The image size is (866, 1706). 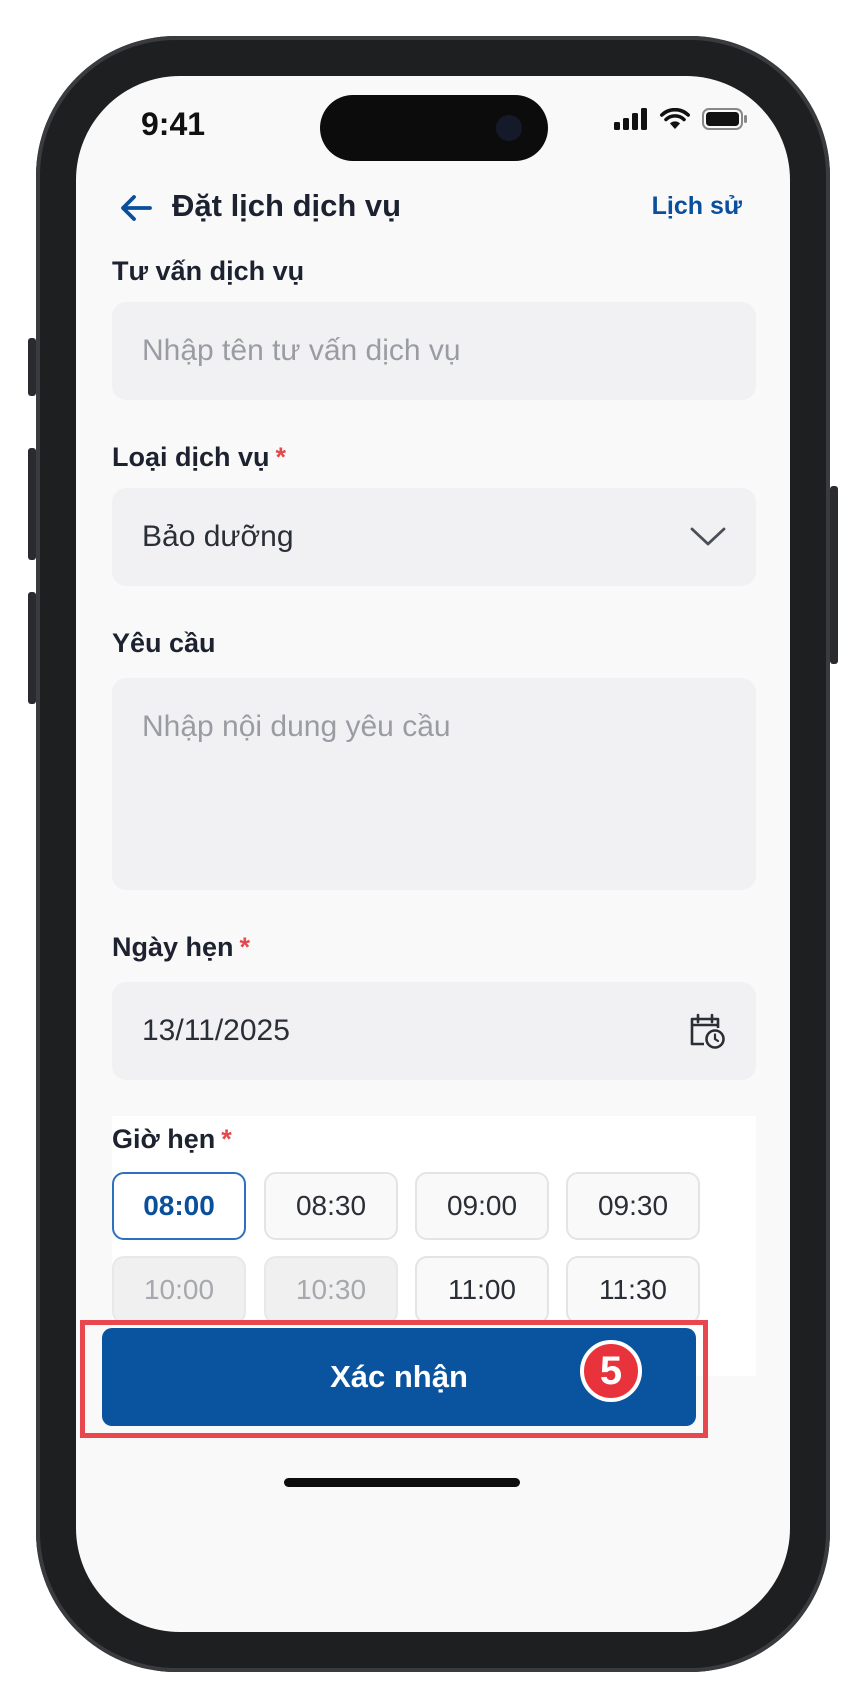 I want to click on time-slot: 10:00, so click(x=179, y=1290).